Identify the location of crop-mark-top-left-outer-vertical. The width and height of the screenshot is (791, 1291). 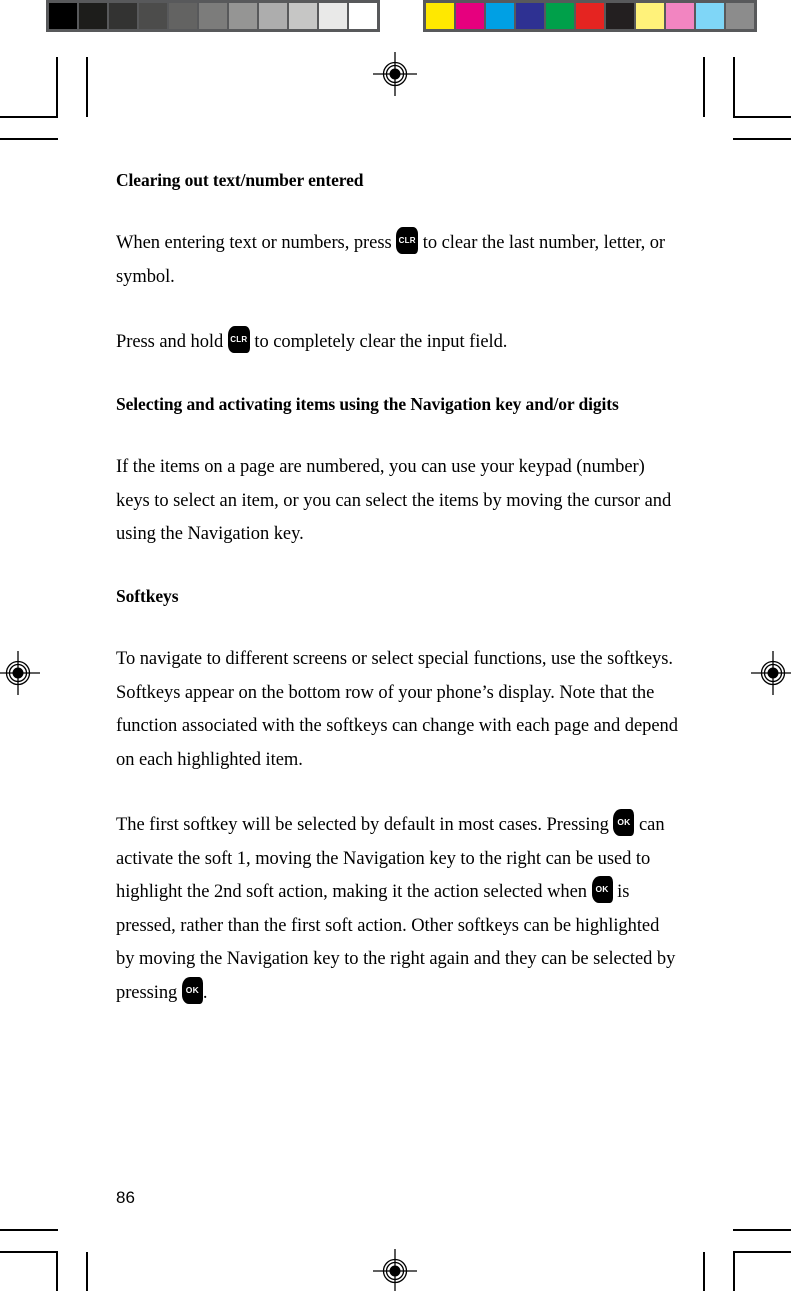
(57, 87).